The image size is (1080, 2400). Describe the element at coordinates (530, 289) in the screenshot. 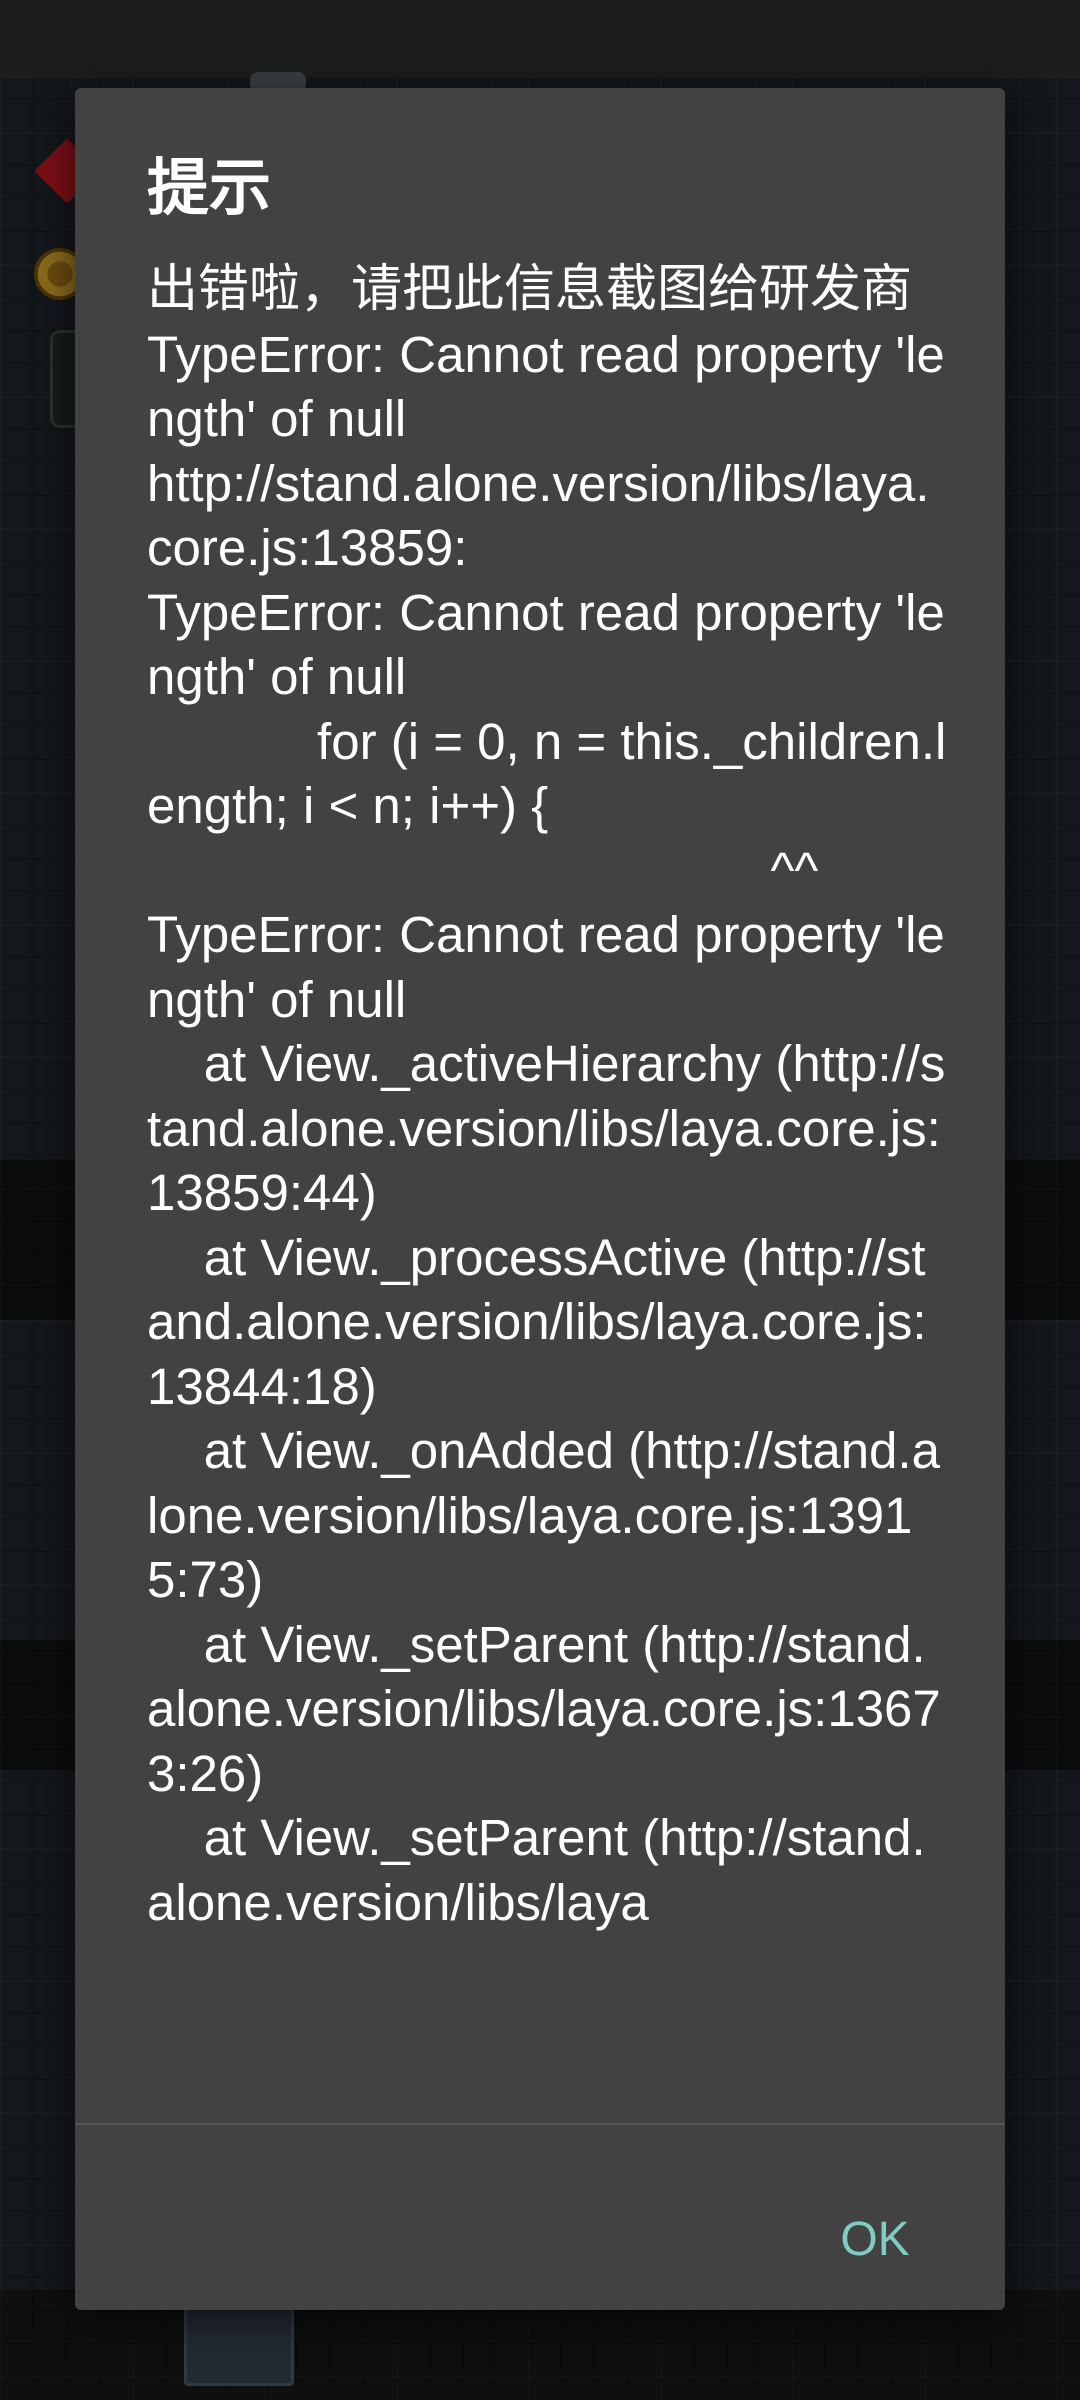

I see `error-message-heading: 出错啦，请把此信息截图给研发商` at that location.